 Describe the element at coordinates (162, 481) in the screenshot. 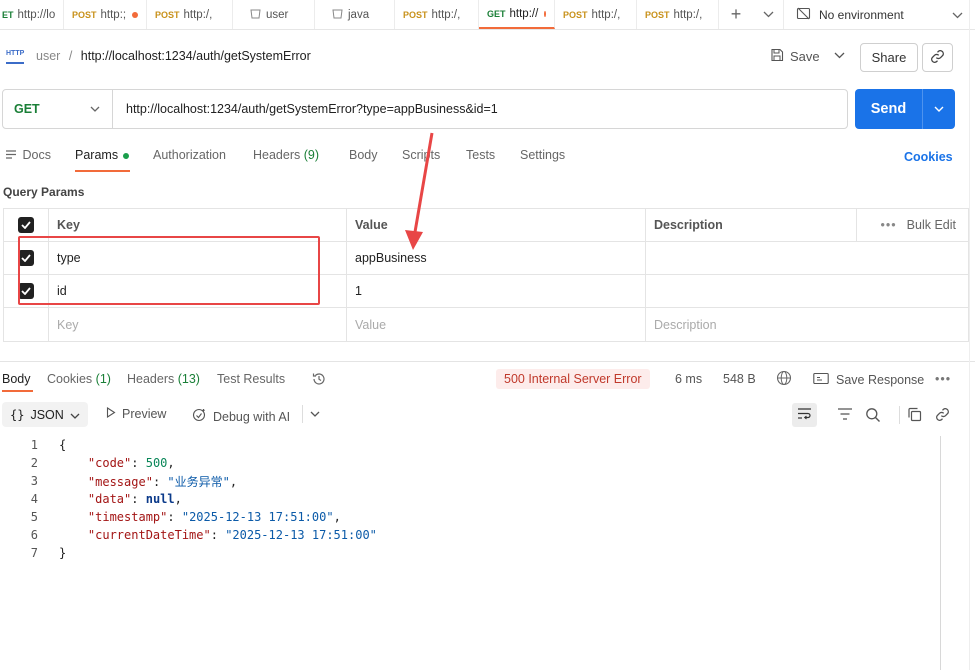

I see `code-text: "message": "业务异常",` at that location.